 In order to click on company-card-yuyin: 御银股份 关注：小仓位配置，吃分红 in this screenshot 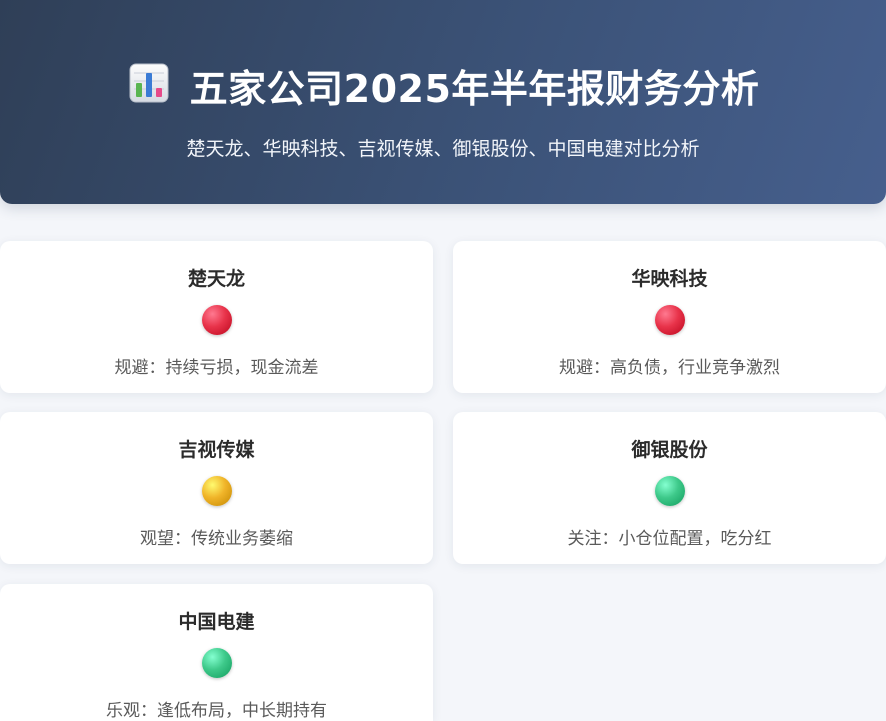, I will do `click(669, 488)`.